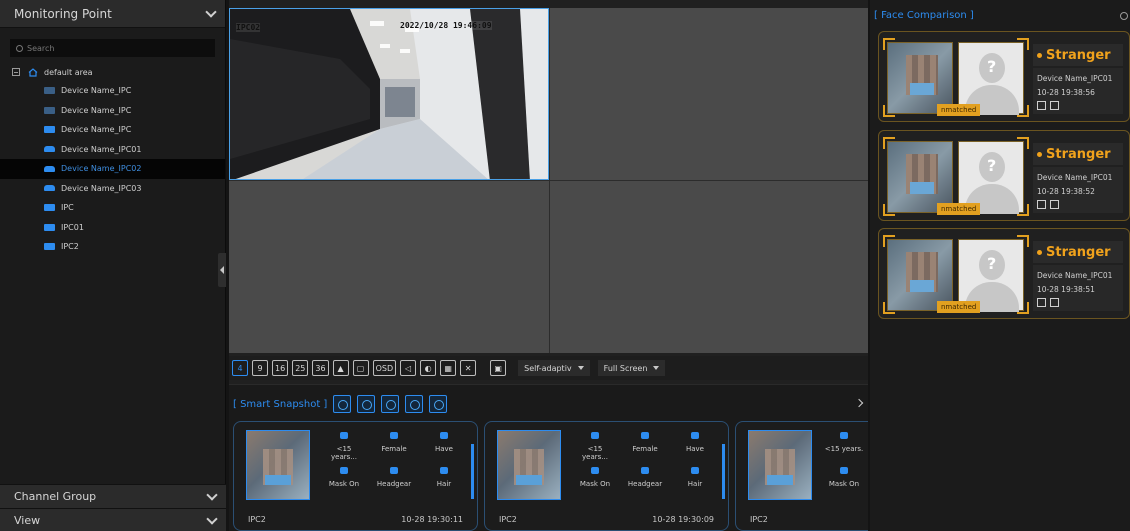 The image size is (1130, 531). What do you see at coordinates (924, 15) in the screenshot?
I see `face-comparison-title: [ Face Comparison ]` at bounding box center [924, 15].